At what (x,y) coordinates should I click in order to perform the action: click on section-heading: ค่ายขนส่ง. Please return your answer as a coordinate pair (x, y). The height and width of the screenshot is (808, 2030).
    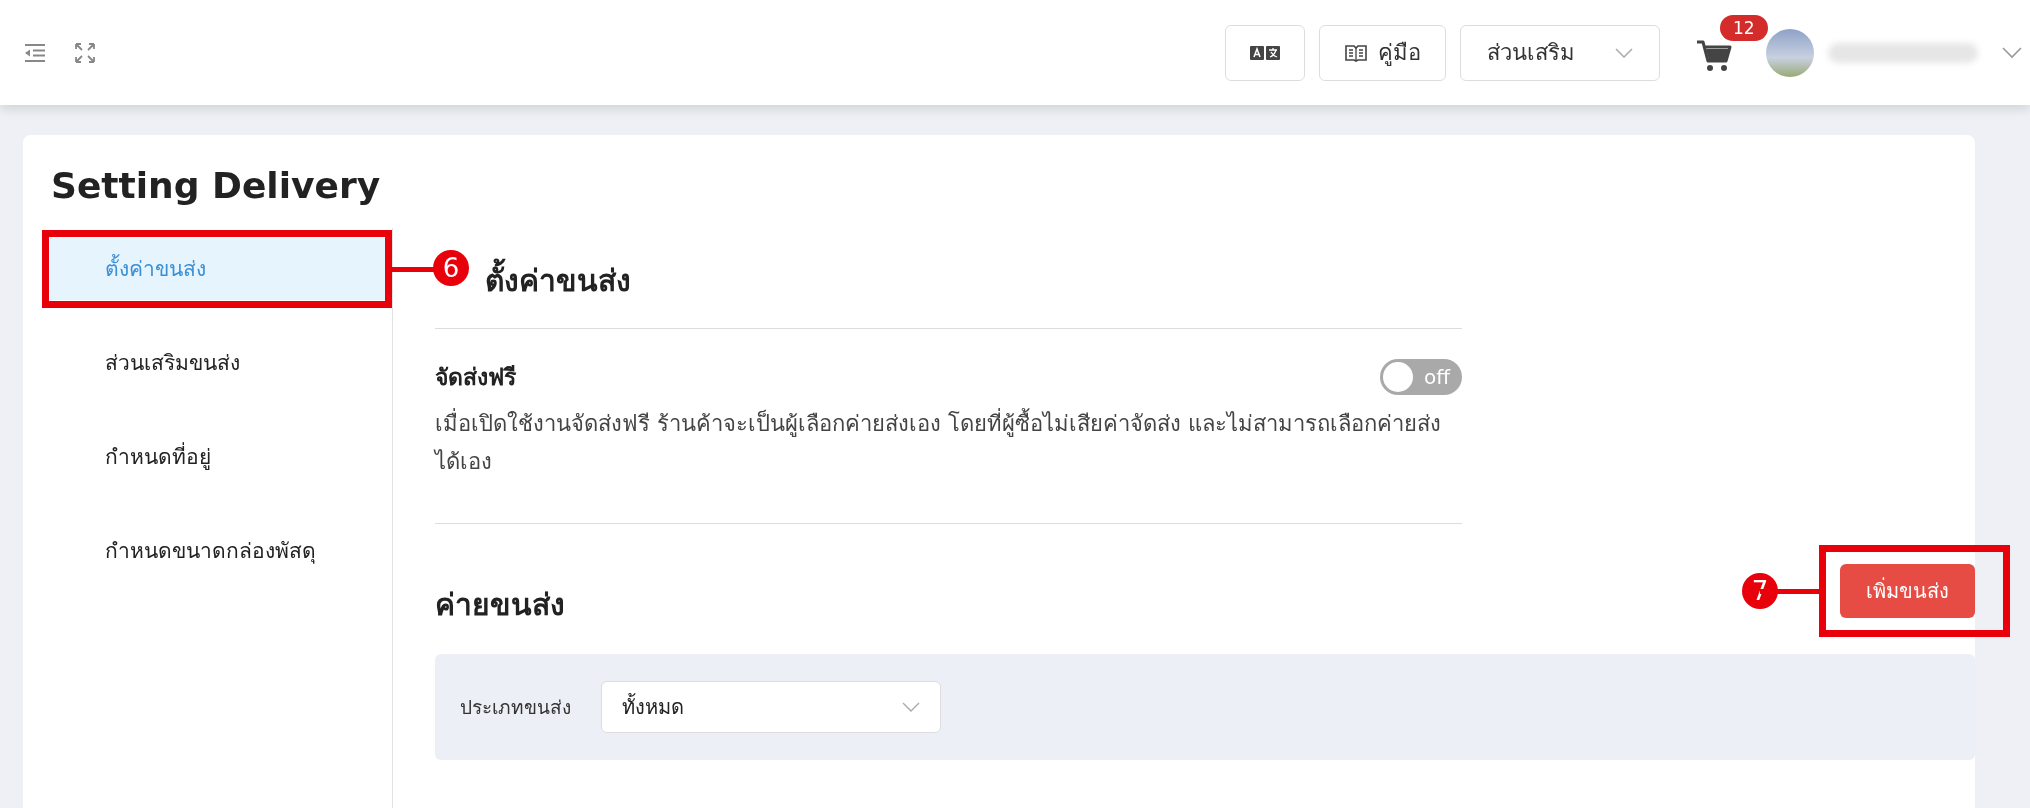
    Looking at the image, I should click on (500, 605).